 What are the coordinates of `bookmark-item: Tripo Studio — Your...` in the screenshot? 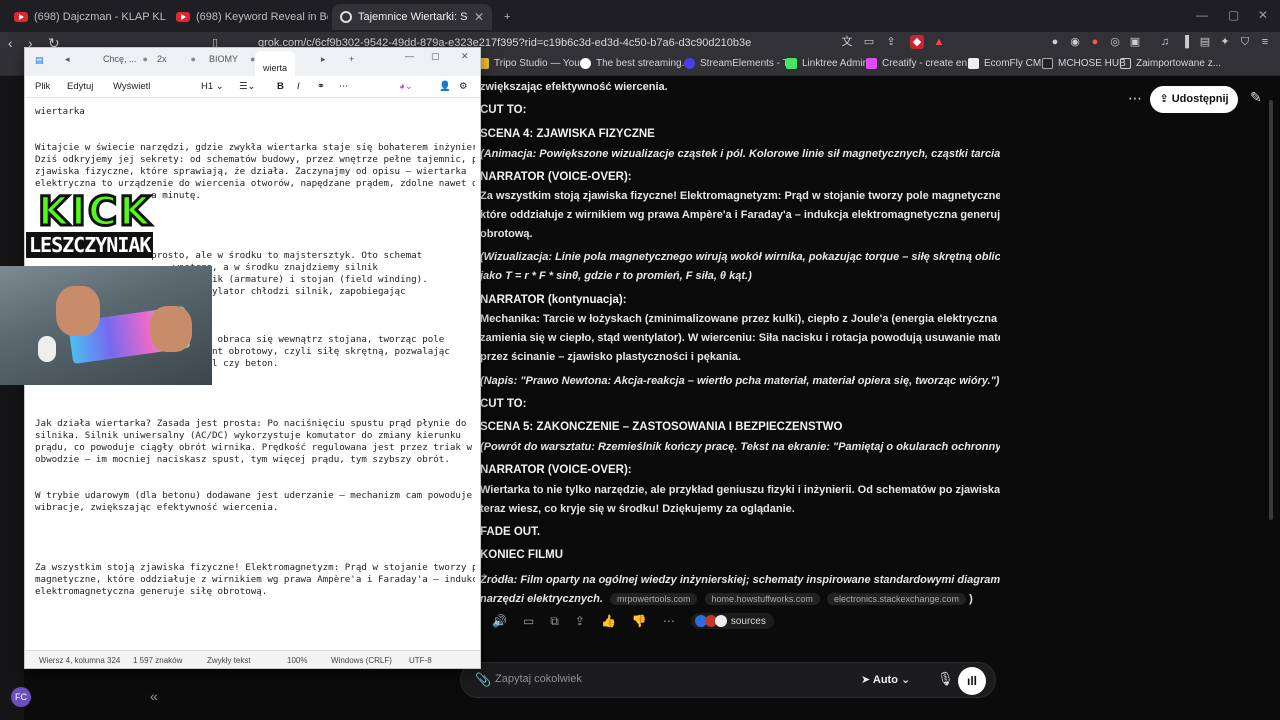 It's located at (534, 63).